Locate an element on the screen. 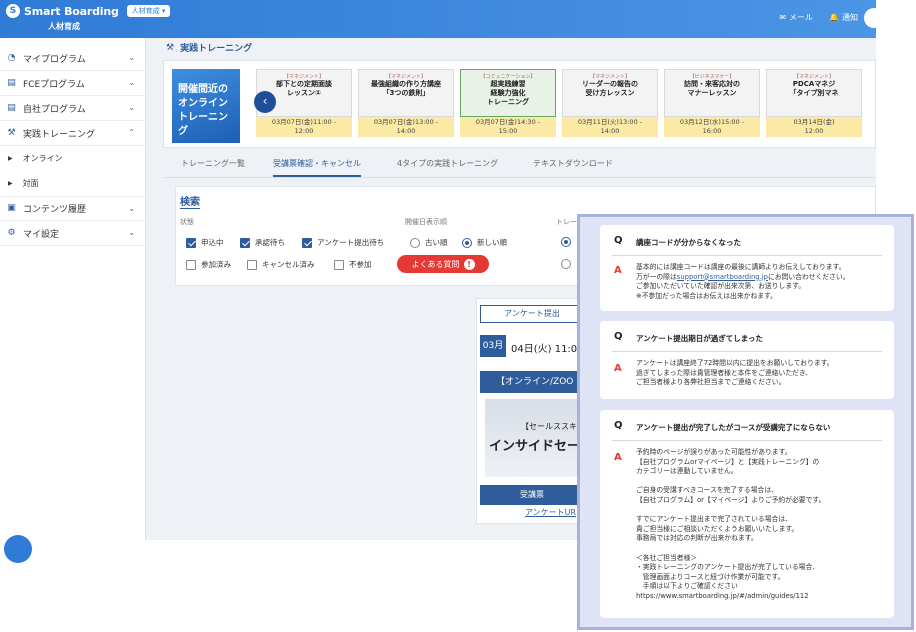 Image resolution: width=916 pixels, height=632 pixels. course-date: 03月14日(金) 12:00 is located at coordinates (814, 127).